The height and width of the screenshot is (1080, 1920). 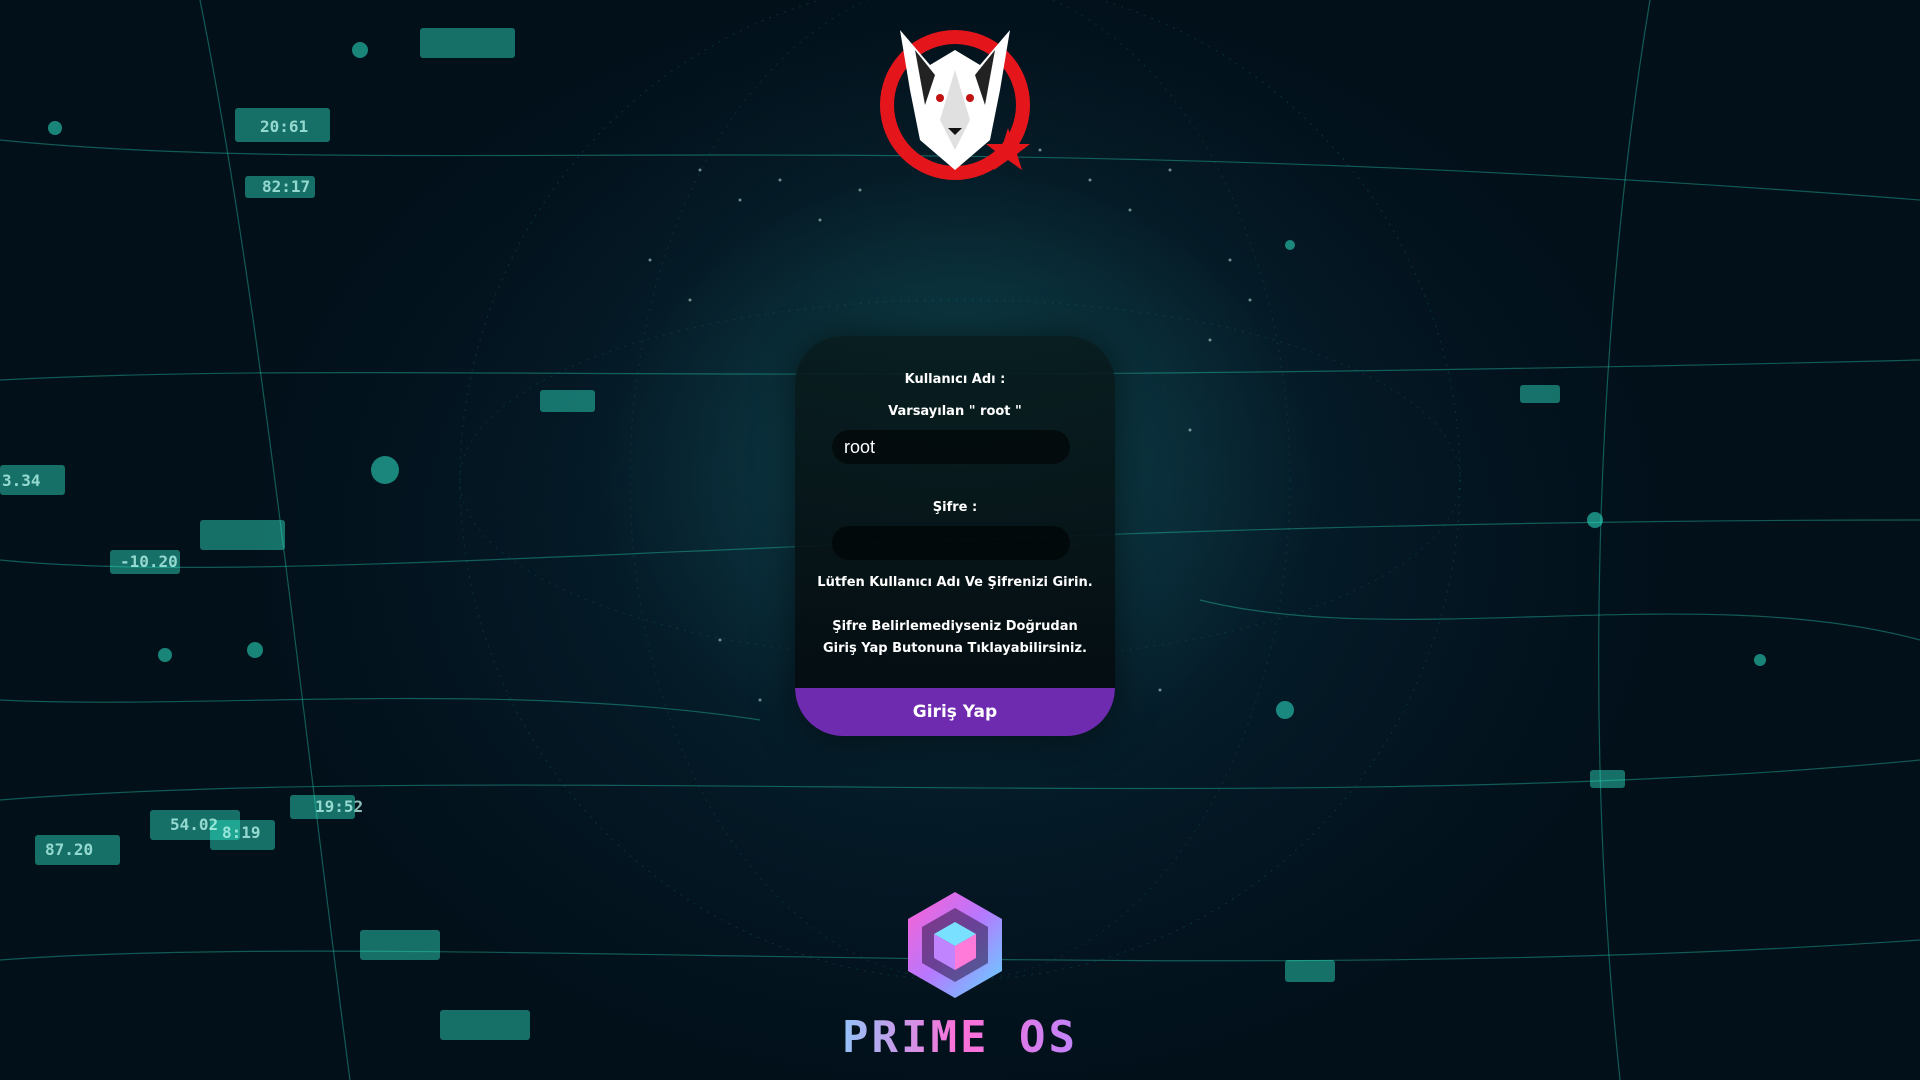 What do you see at coordinates (955, 411) in the screenshot?
I see `username-hint: Varsayılan " root "` at bounding box center [955, 411].